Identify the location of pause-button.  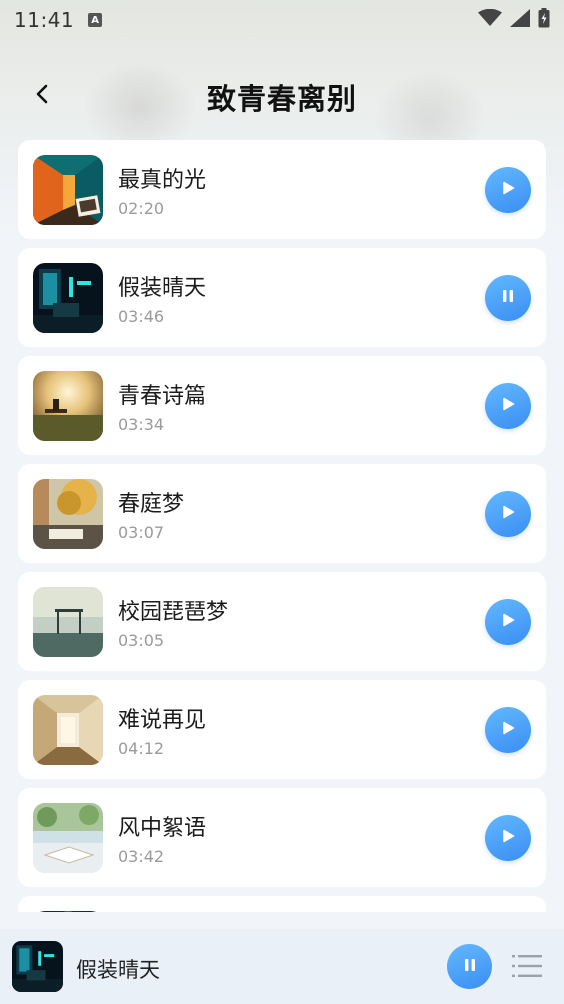
(508, 298).